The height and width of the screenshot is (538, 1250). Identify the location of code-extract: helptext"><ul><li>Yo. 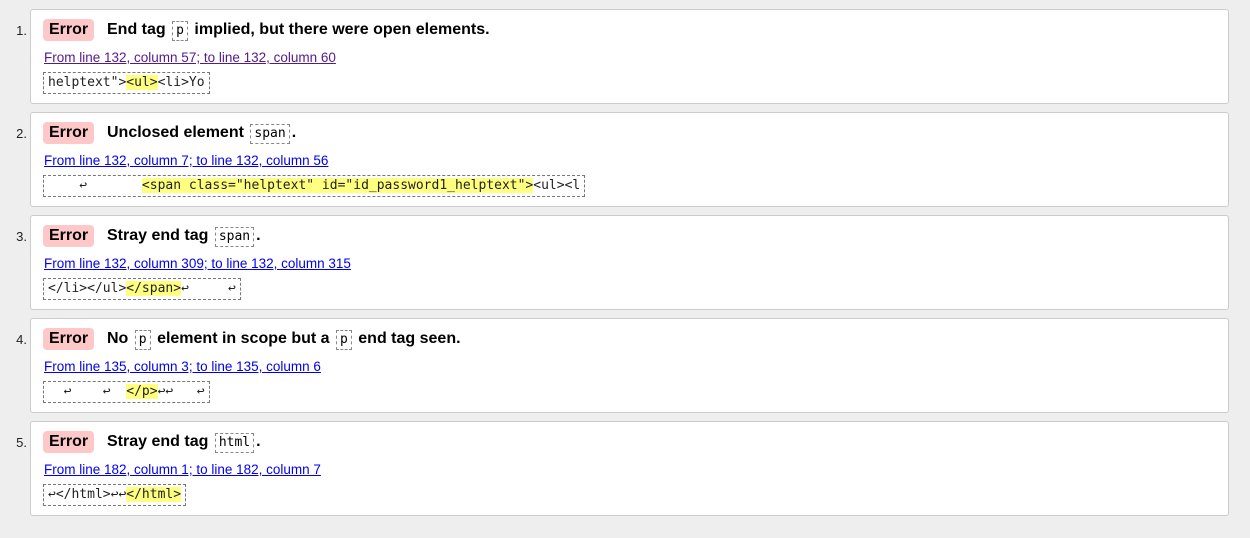
(126, 83).